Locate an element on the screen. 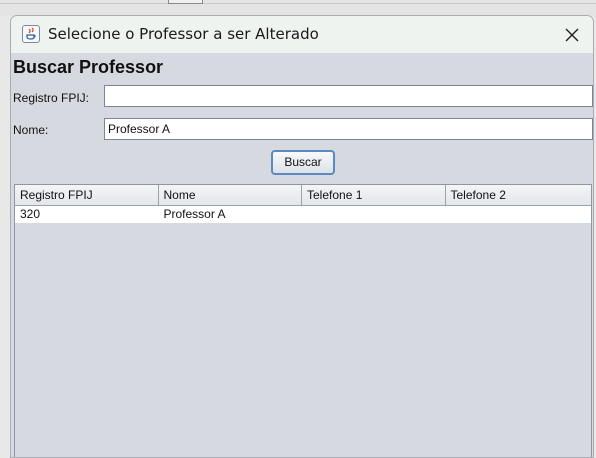  java-app-icon is located at coordinates (31, 34).